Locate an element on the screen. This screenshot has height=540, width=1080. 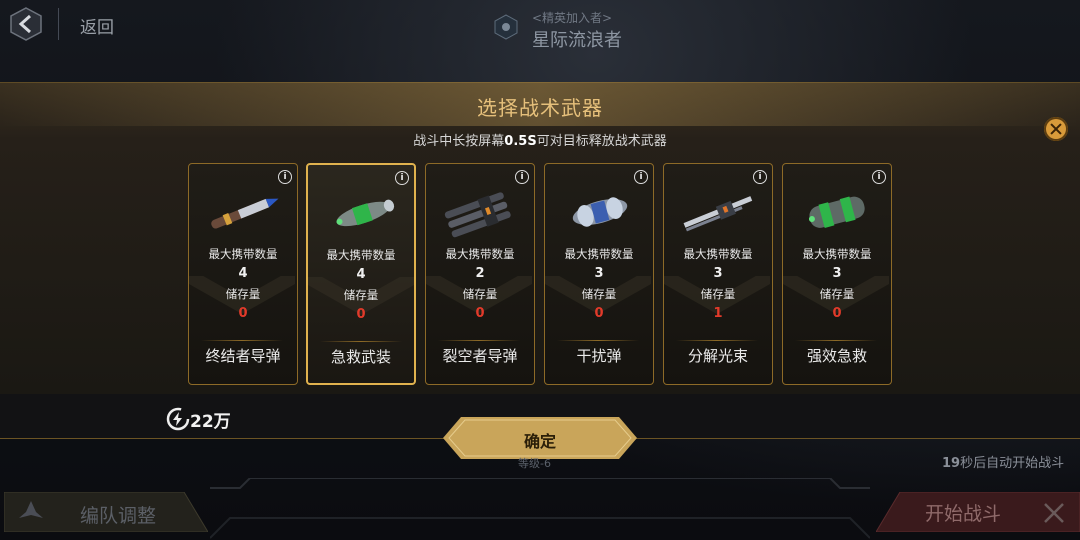
modal-hint: 战斗中长按屏幕0.5S可对目标释放战术武器 is located at coordinates (540, 139).